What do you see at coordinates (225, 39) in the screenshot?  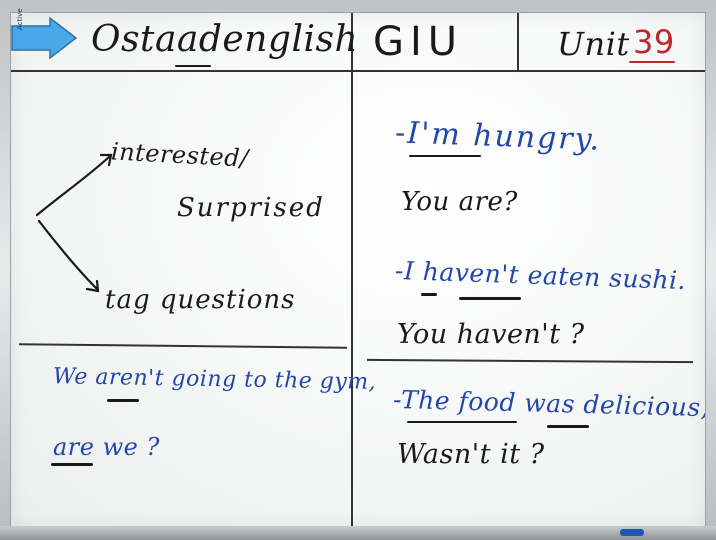 I see `brand-title: Ostaadenglish` at bounding box center [225, 39].